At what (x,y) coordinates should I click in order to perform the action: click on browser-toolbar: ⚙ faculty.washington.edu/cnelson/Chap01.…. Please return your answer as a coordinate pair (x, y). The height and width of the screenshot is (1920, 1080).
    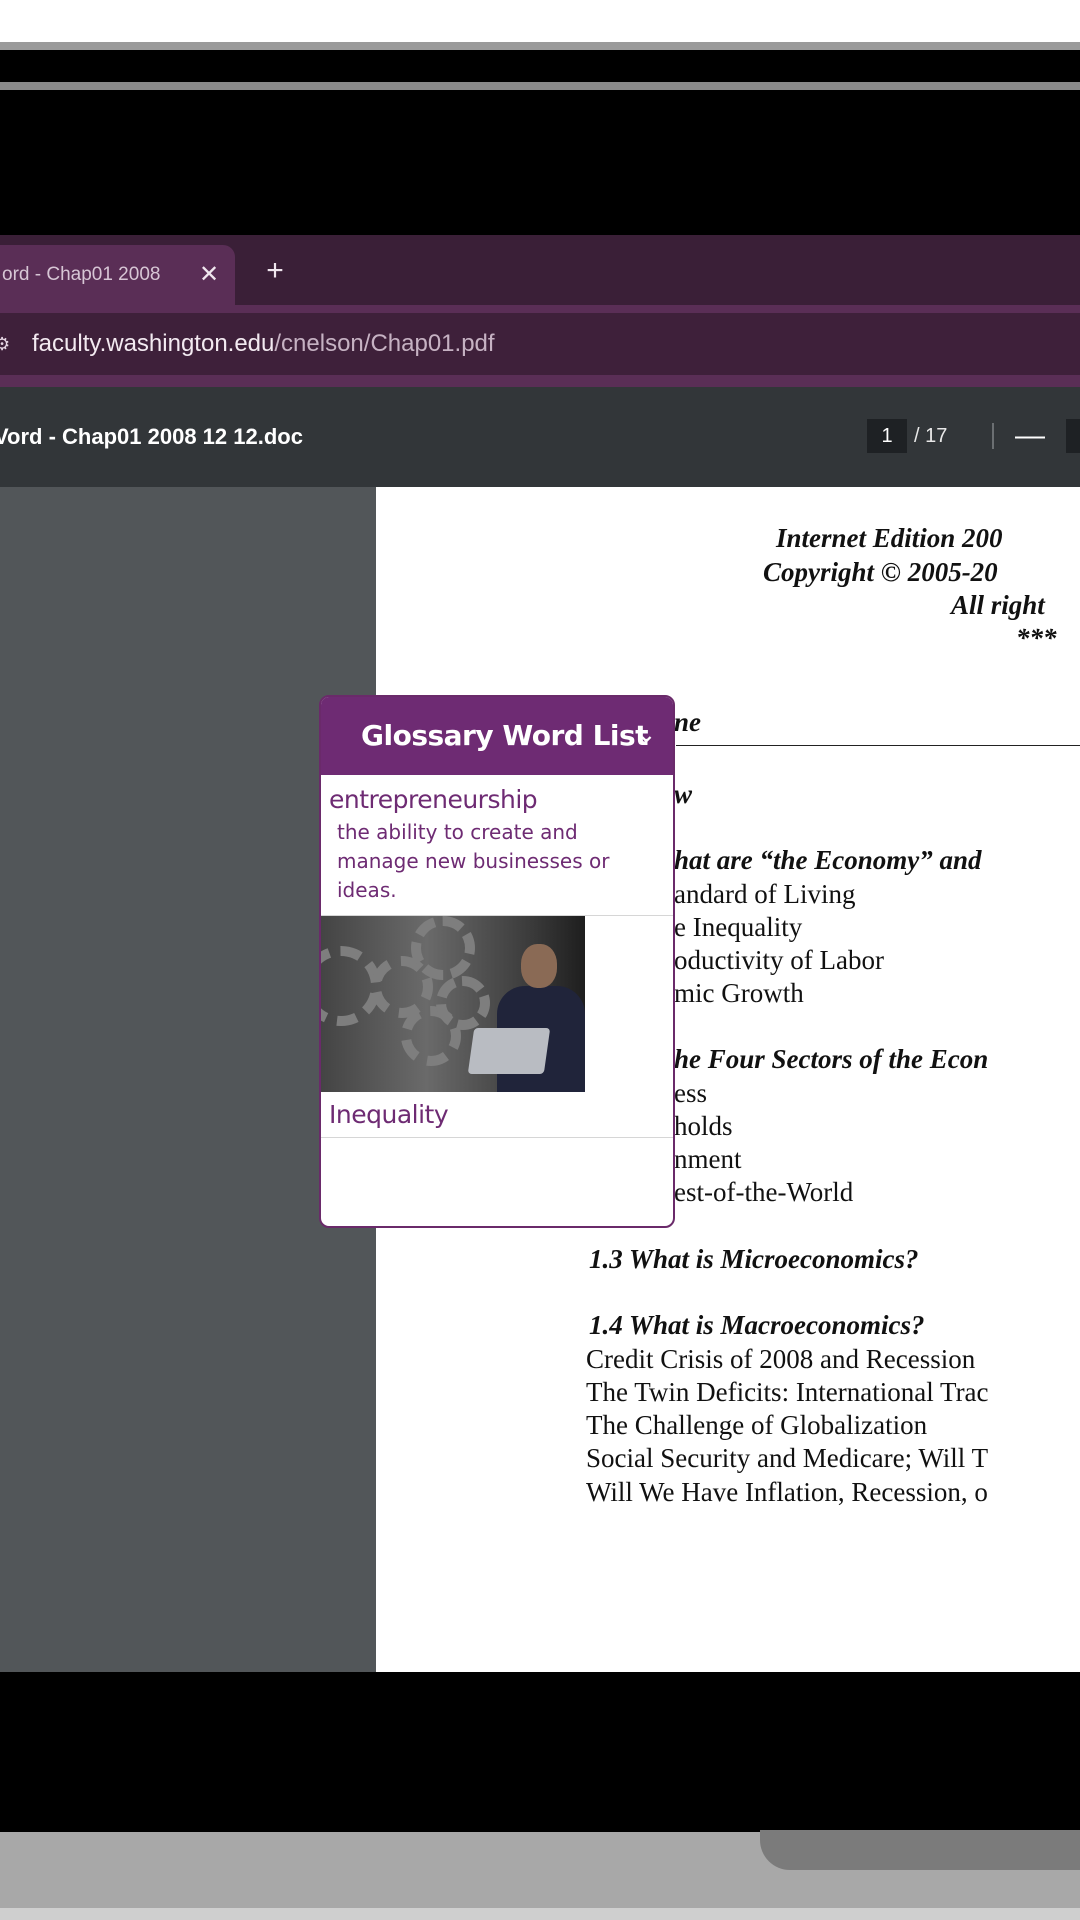
    Looking at the image, I should click on (540, 346).